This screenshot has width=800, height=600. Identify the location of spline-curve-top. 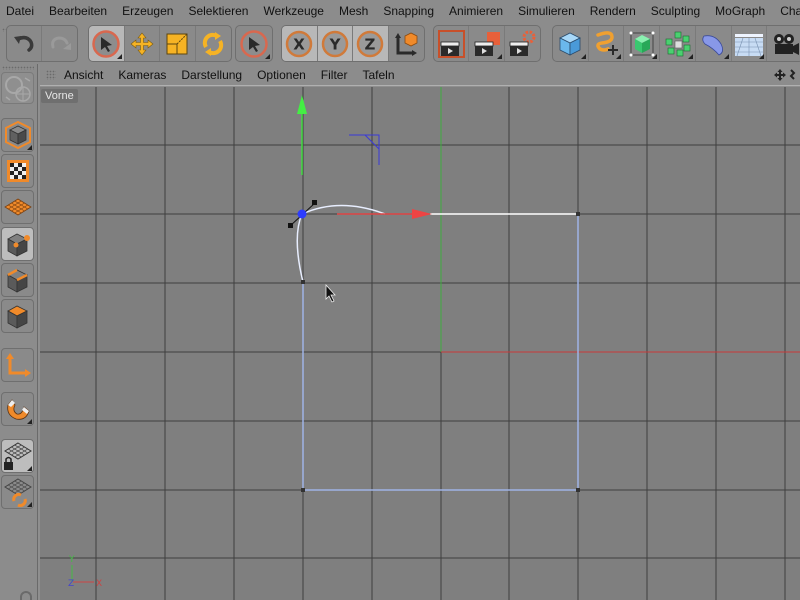
(343, 209).